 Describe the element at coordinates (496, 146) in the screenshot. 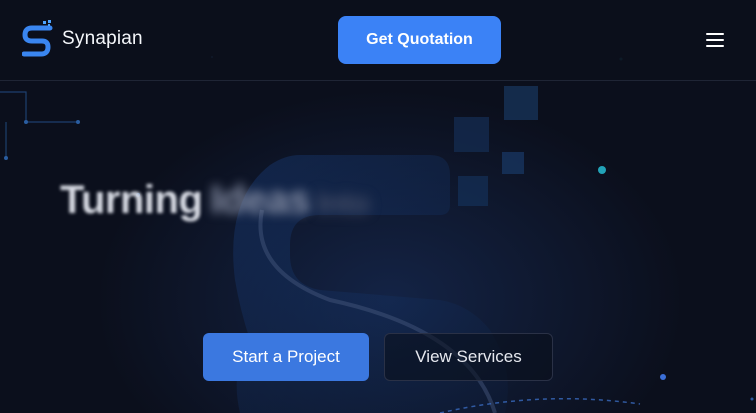

I see `floating-squares` at that location.